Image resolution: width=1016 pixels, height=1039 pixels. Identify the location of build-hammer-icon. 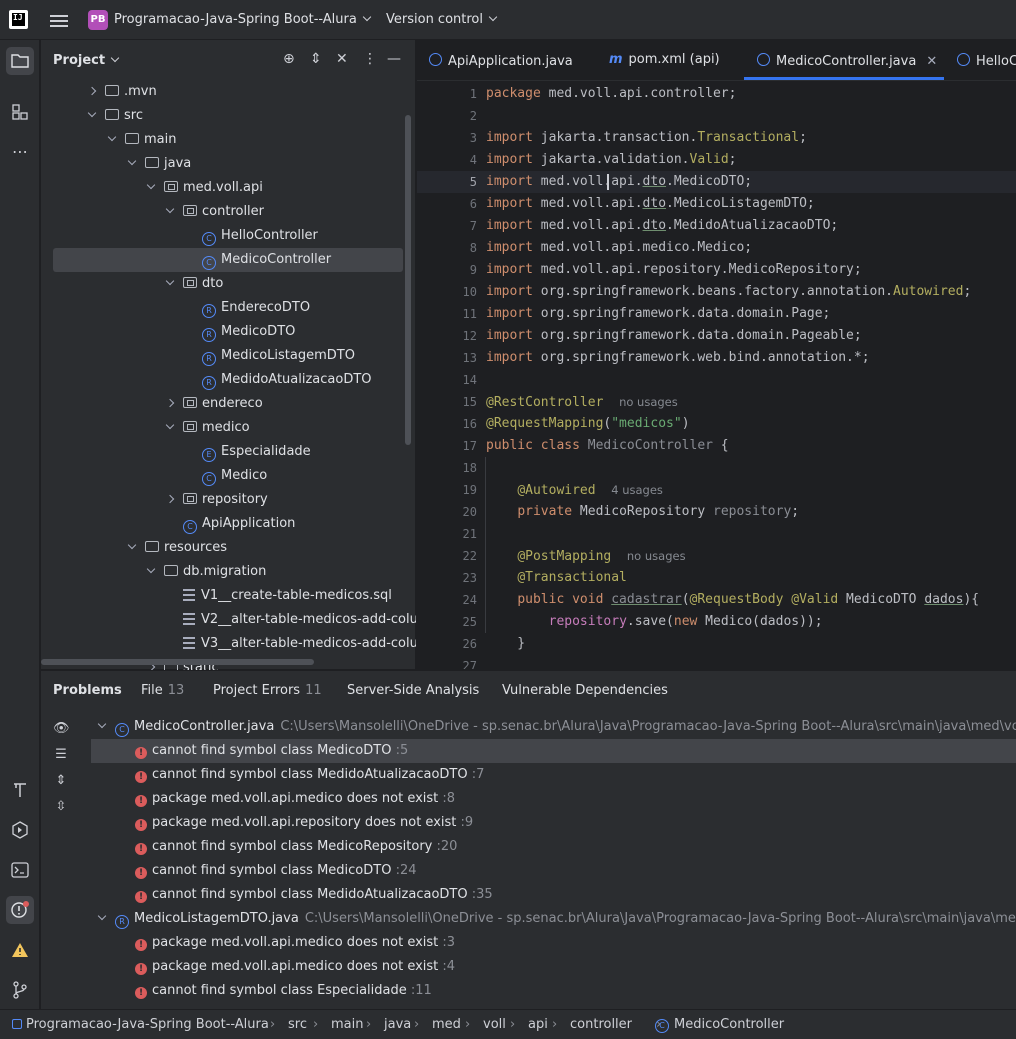
(20, 790).